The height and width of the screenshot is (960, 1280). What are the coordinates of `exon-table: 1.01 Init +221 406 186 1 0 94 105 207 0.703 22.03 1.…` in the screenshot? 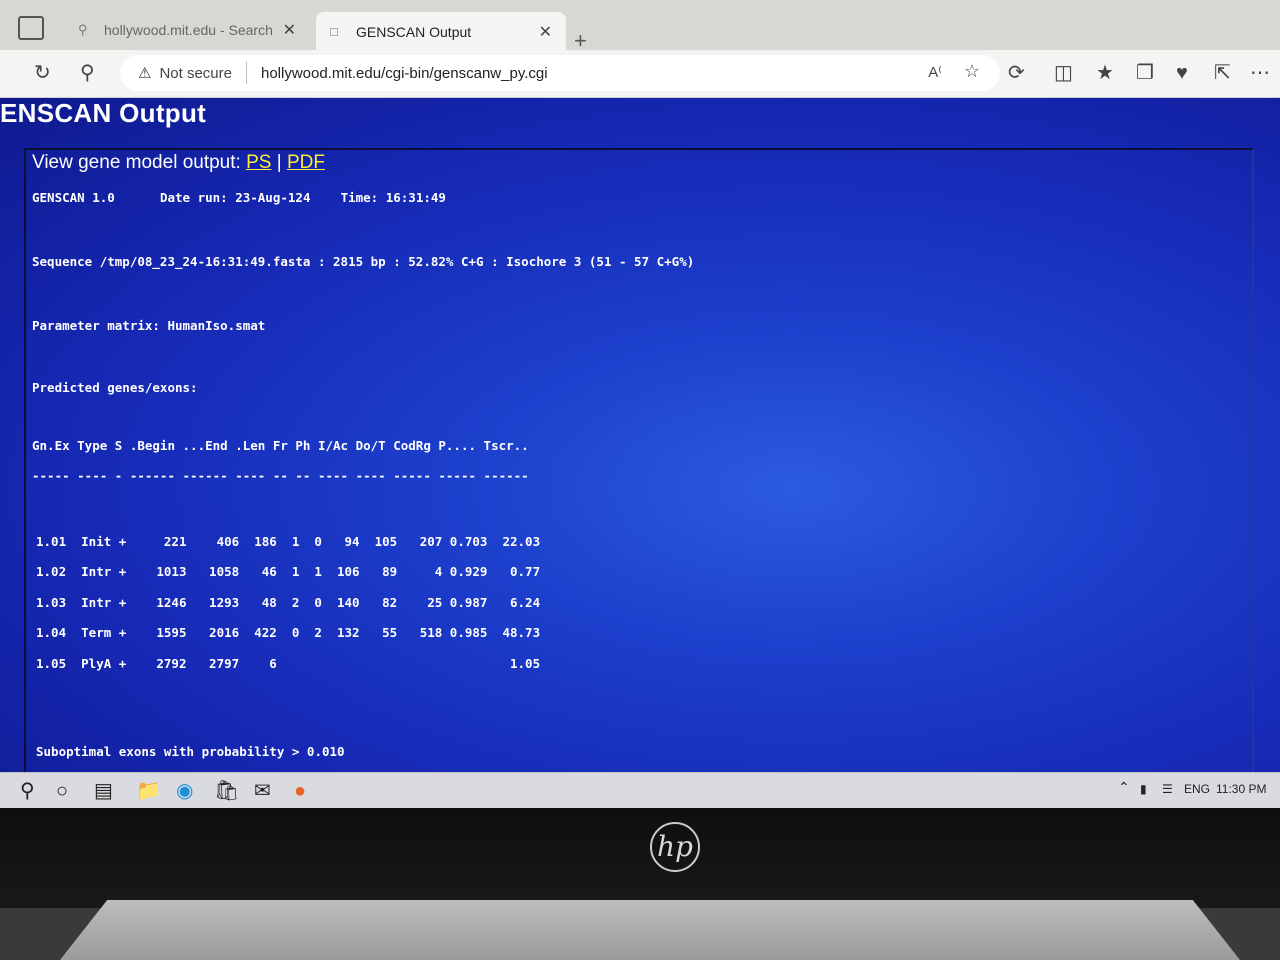 It's located at (288, 602).